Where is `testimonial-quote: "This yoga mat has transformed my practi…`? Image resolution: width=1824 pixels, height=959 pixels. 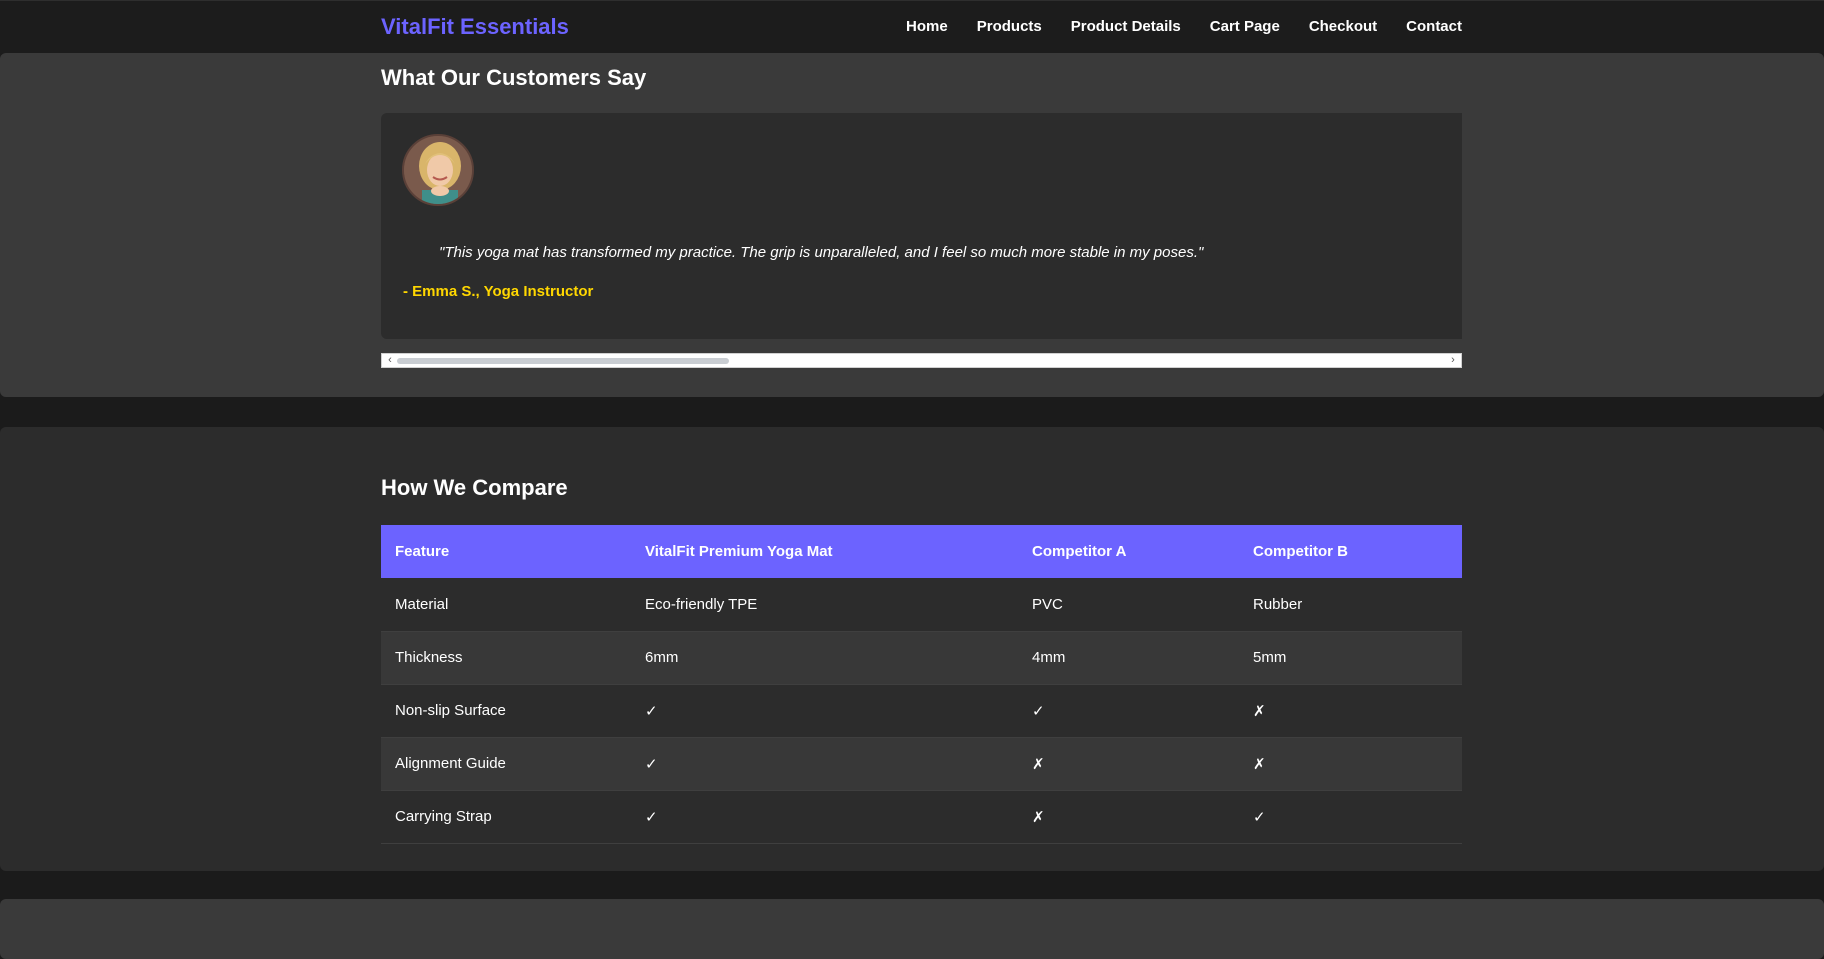 testimonial-quote: "This yoga mat has transformed my practi… is located at coordinates (821, 252).